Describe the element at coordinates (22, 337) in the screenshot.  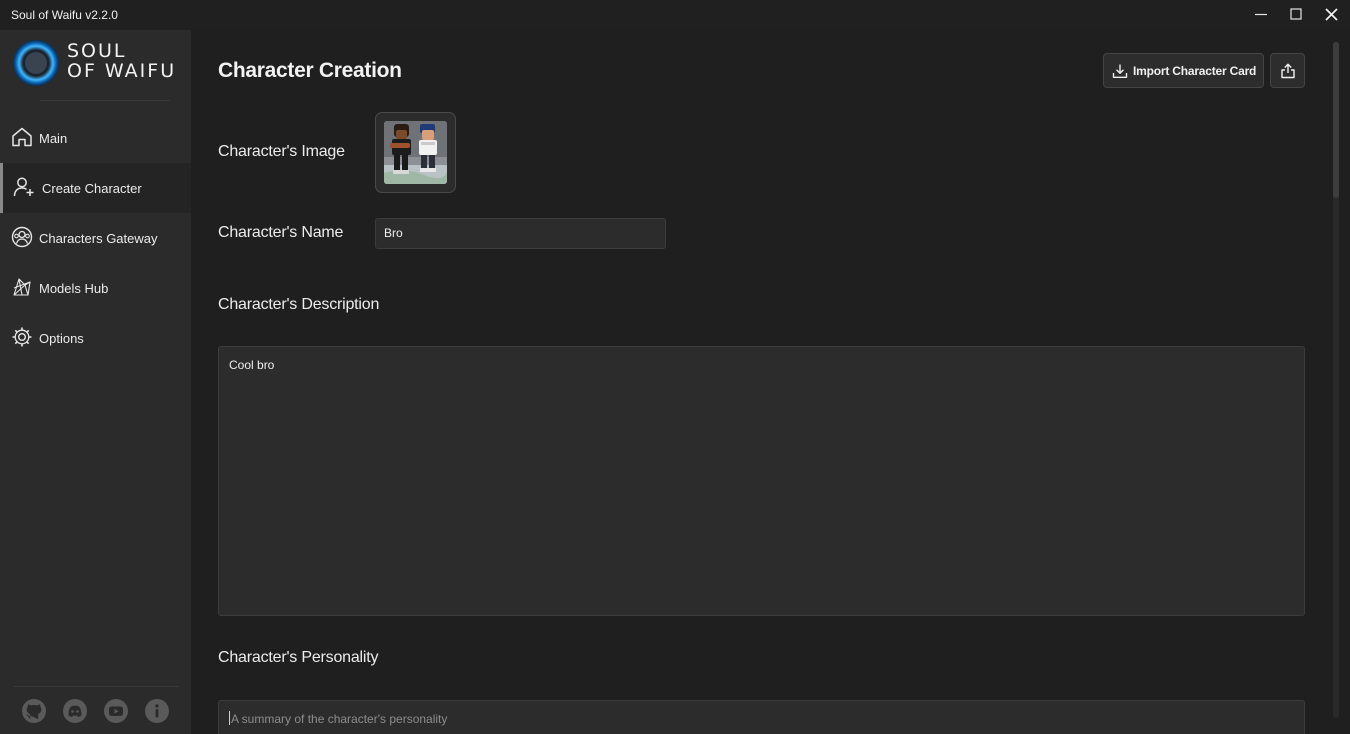
I see `gear-icon` at that location.